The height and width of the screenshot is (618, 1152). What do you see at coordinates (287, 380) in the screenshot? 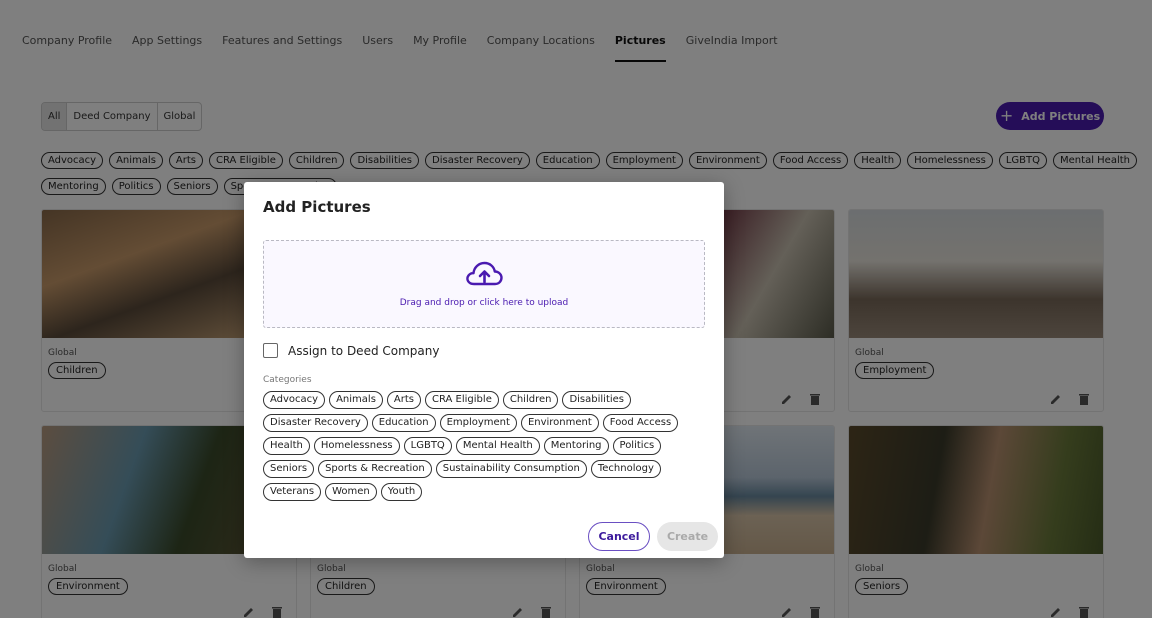
I see `categories-label: Categories` at bounding box center [287, 380].